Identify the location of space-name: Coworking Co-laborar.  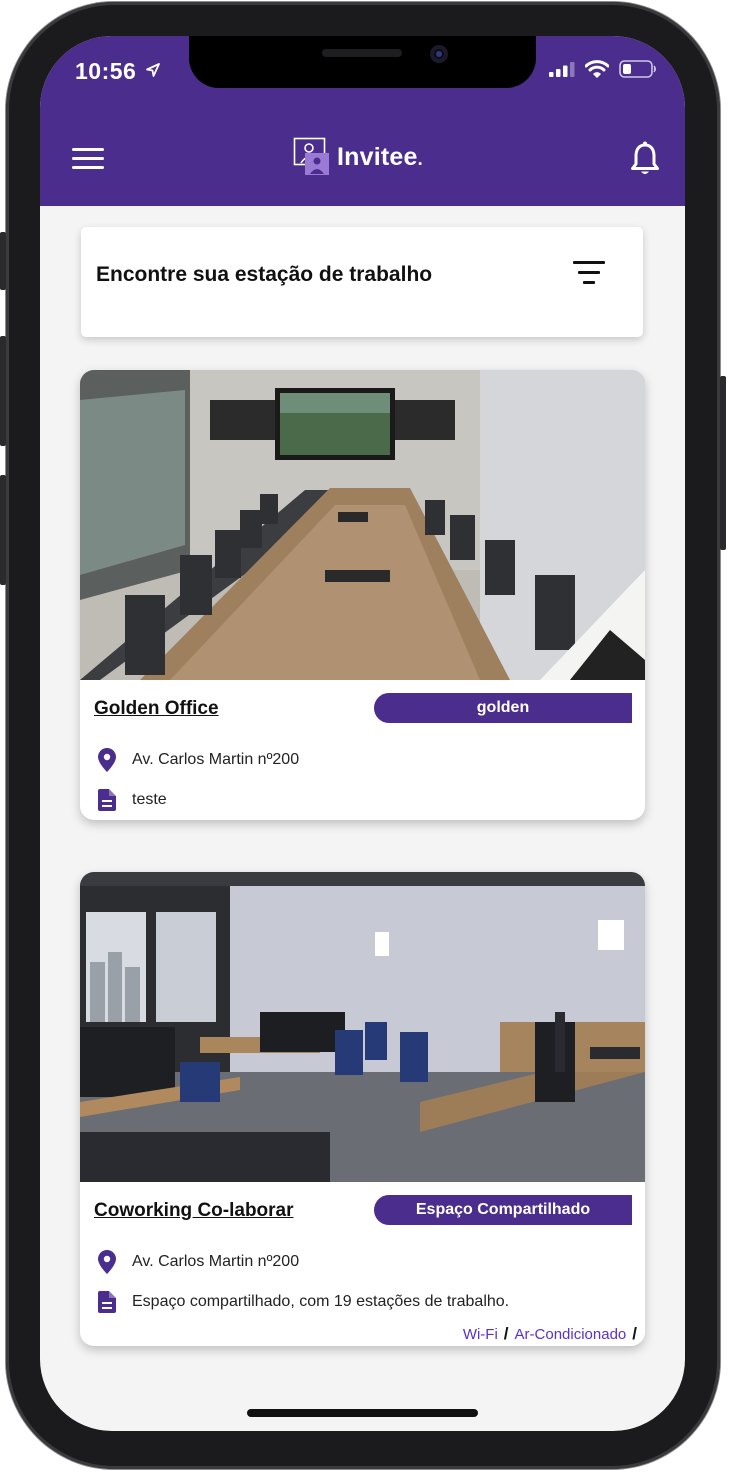
(194, 1211).